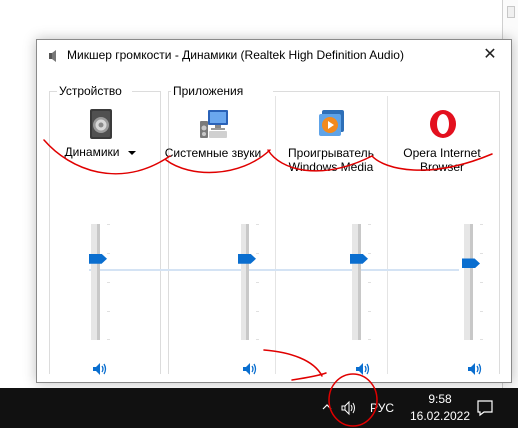 Image resolution: width=518 pixels, height=428 pixels. What do you see at coordinates (440, 399) in the screenshot?
I see `clock-time: 9:58` at bounding box center [440, 399].